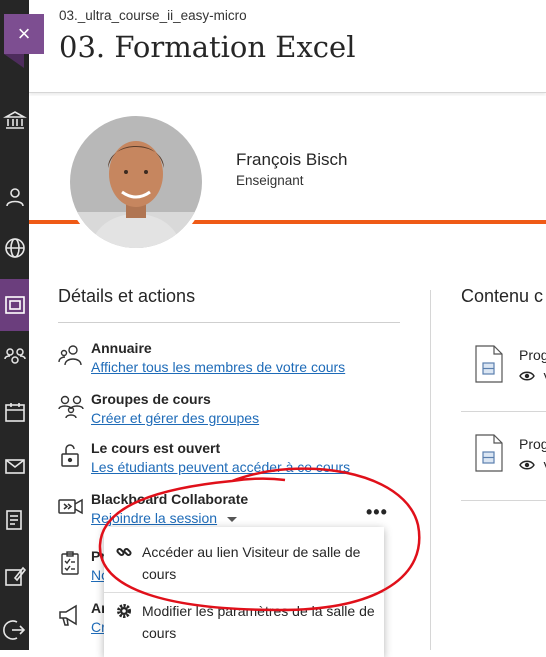 The image size is (546, 657). What do you see at coordinates (71, 563) in the screenshot?
I see `checklist-icon` at bounding box center [71, 563].